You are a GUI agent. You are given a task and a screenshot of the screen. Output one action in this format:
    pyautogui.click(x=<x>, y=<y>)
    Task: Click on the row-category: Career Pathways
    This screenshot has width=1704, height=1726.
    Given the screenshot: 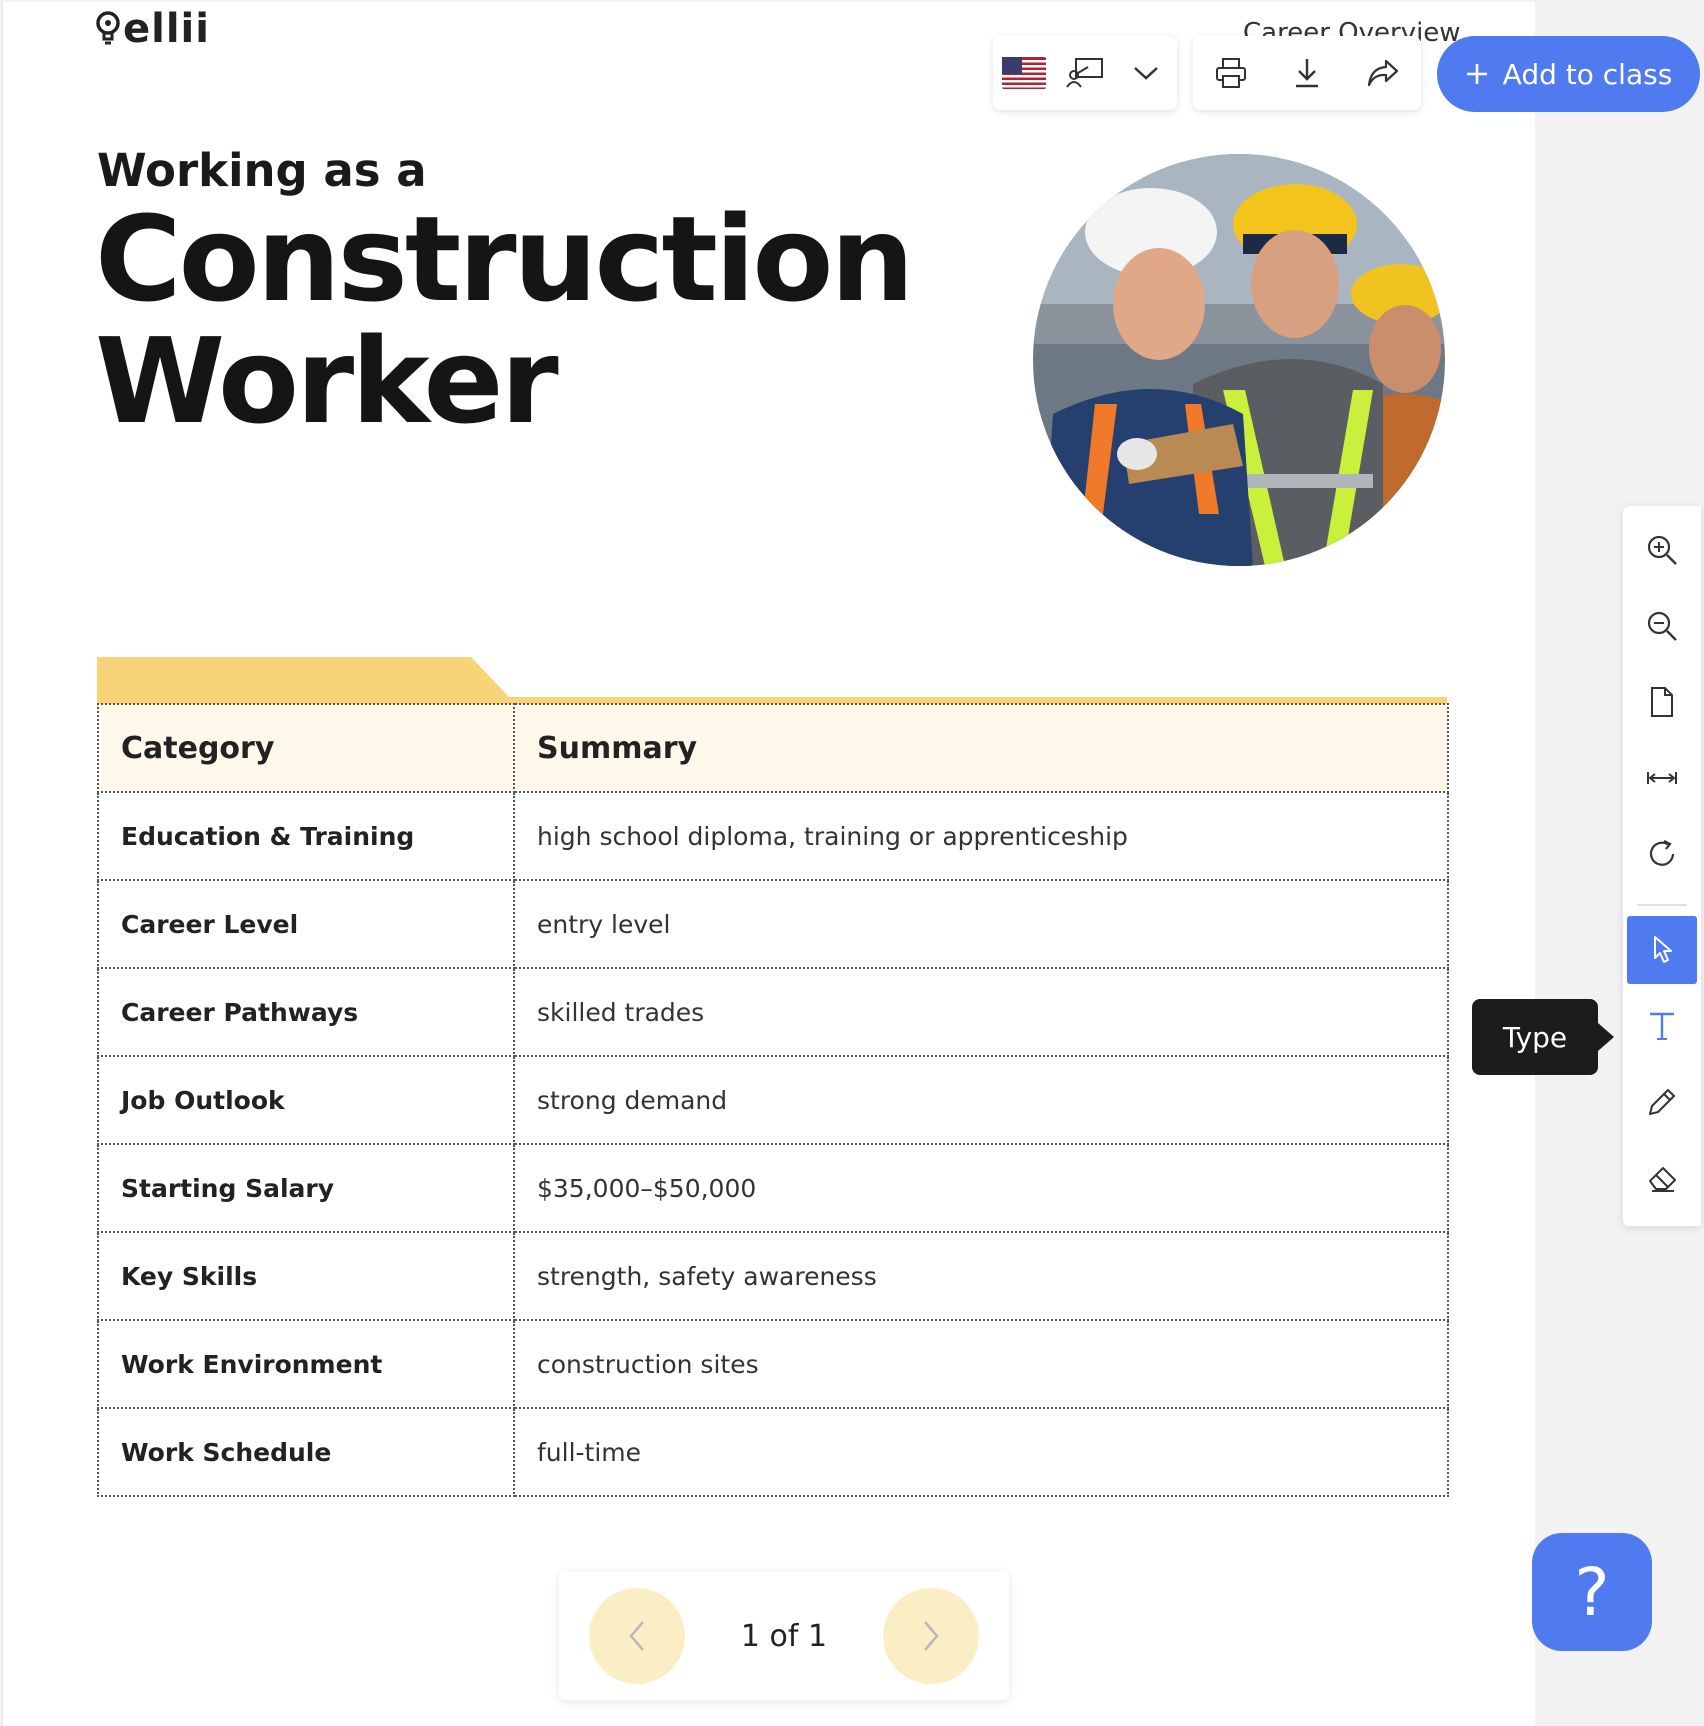 What is the action you would take?
    pyautogui.click(x=306, y=1012)
    